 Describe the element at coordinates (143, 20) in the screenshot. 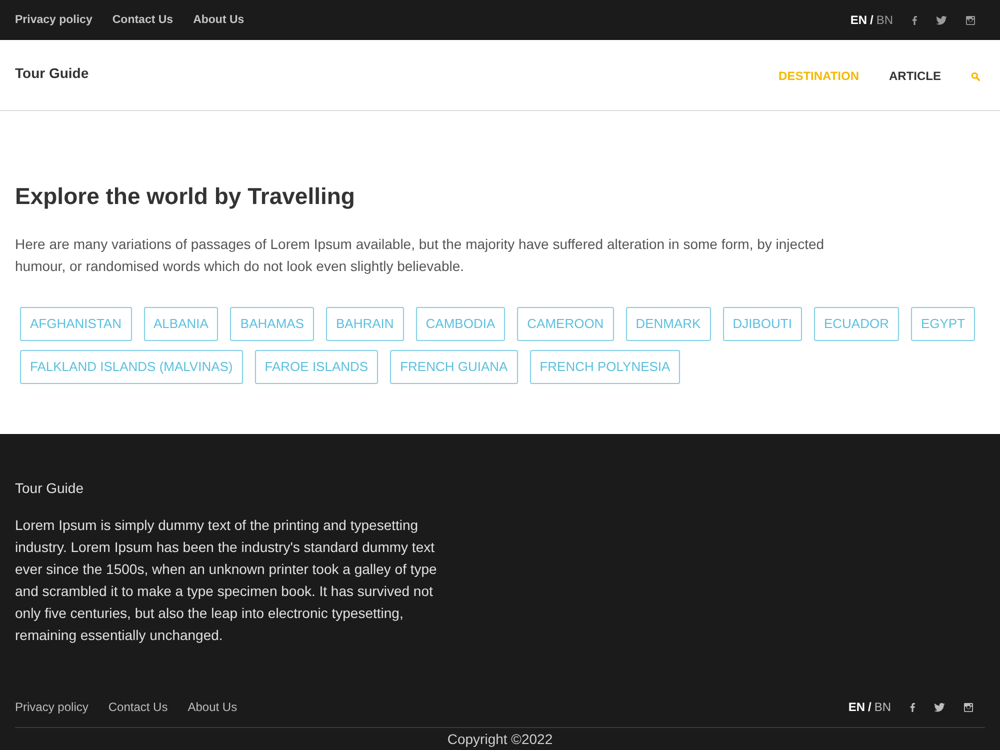

I see `top-link: Contact Us` at that location.